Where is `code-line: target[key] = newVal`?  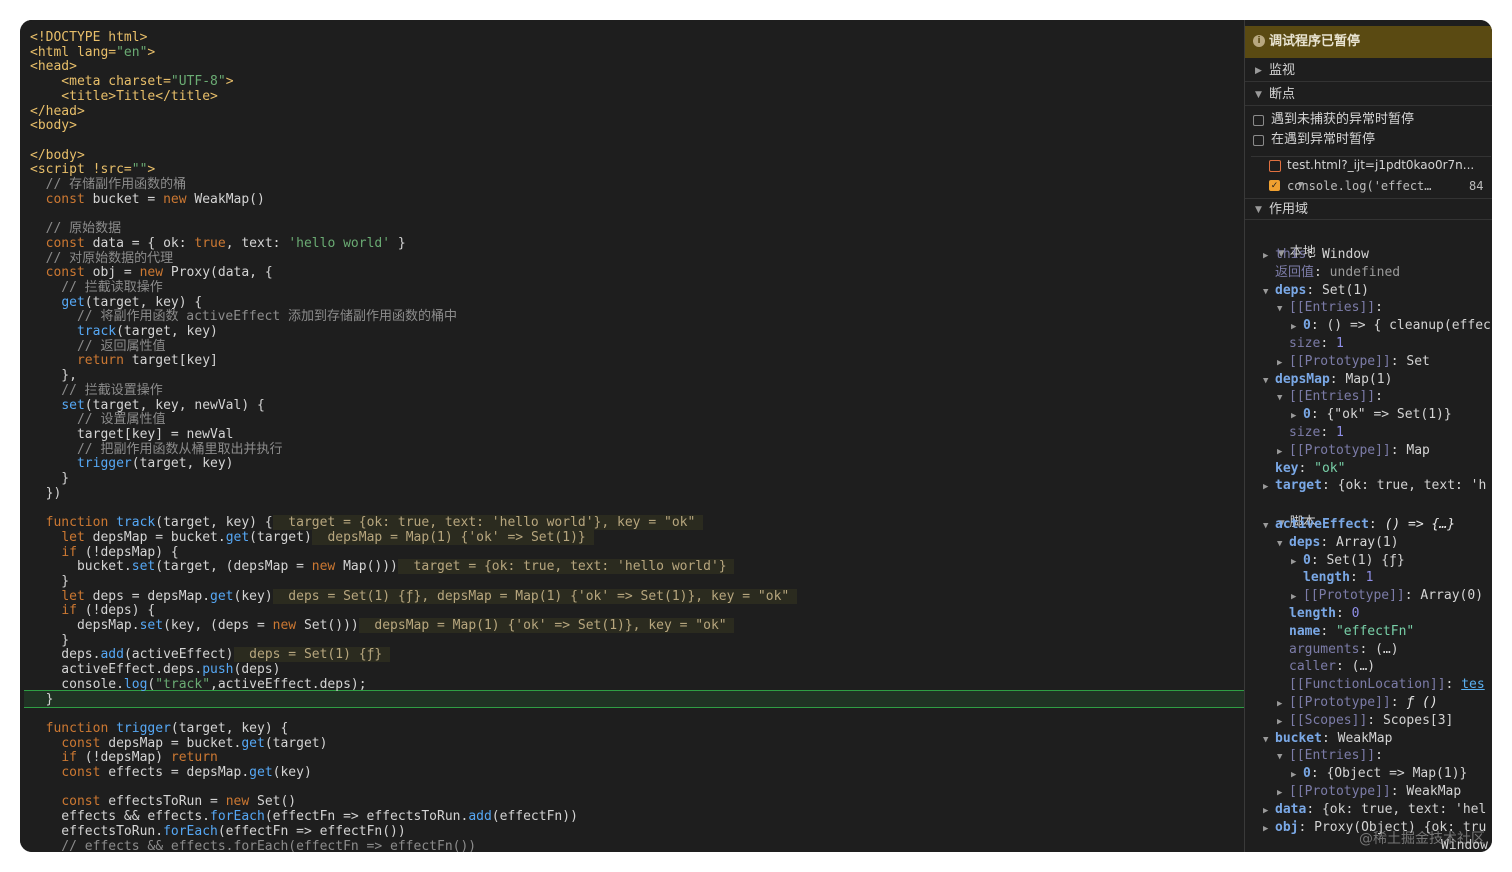 code-line: target[key] = newVal is located at coordinates (132, 434).